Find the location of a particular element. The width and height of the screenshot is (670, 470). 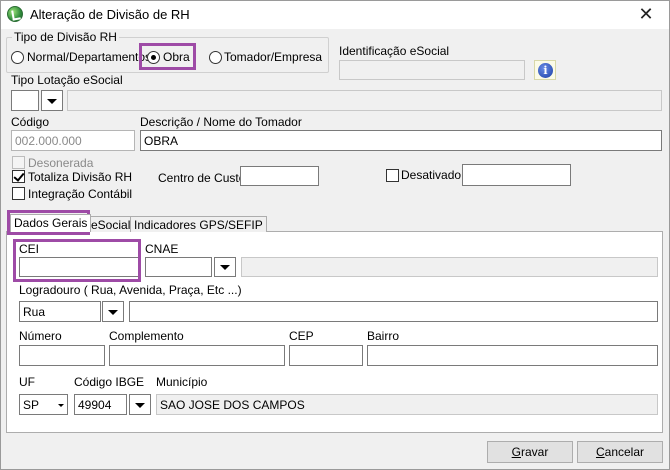

logradouro-tipo-dropdown is located at coordinates (113, 311).